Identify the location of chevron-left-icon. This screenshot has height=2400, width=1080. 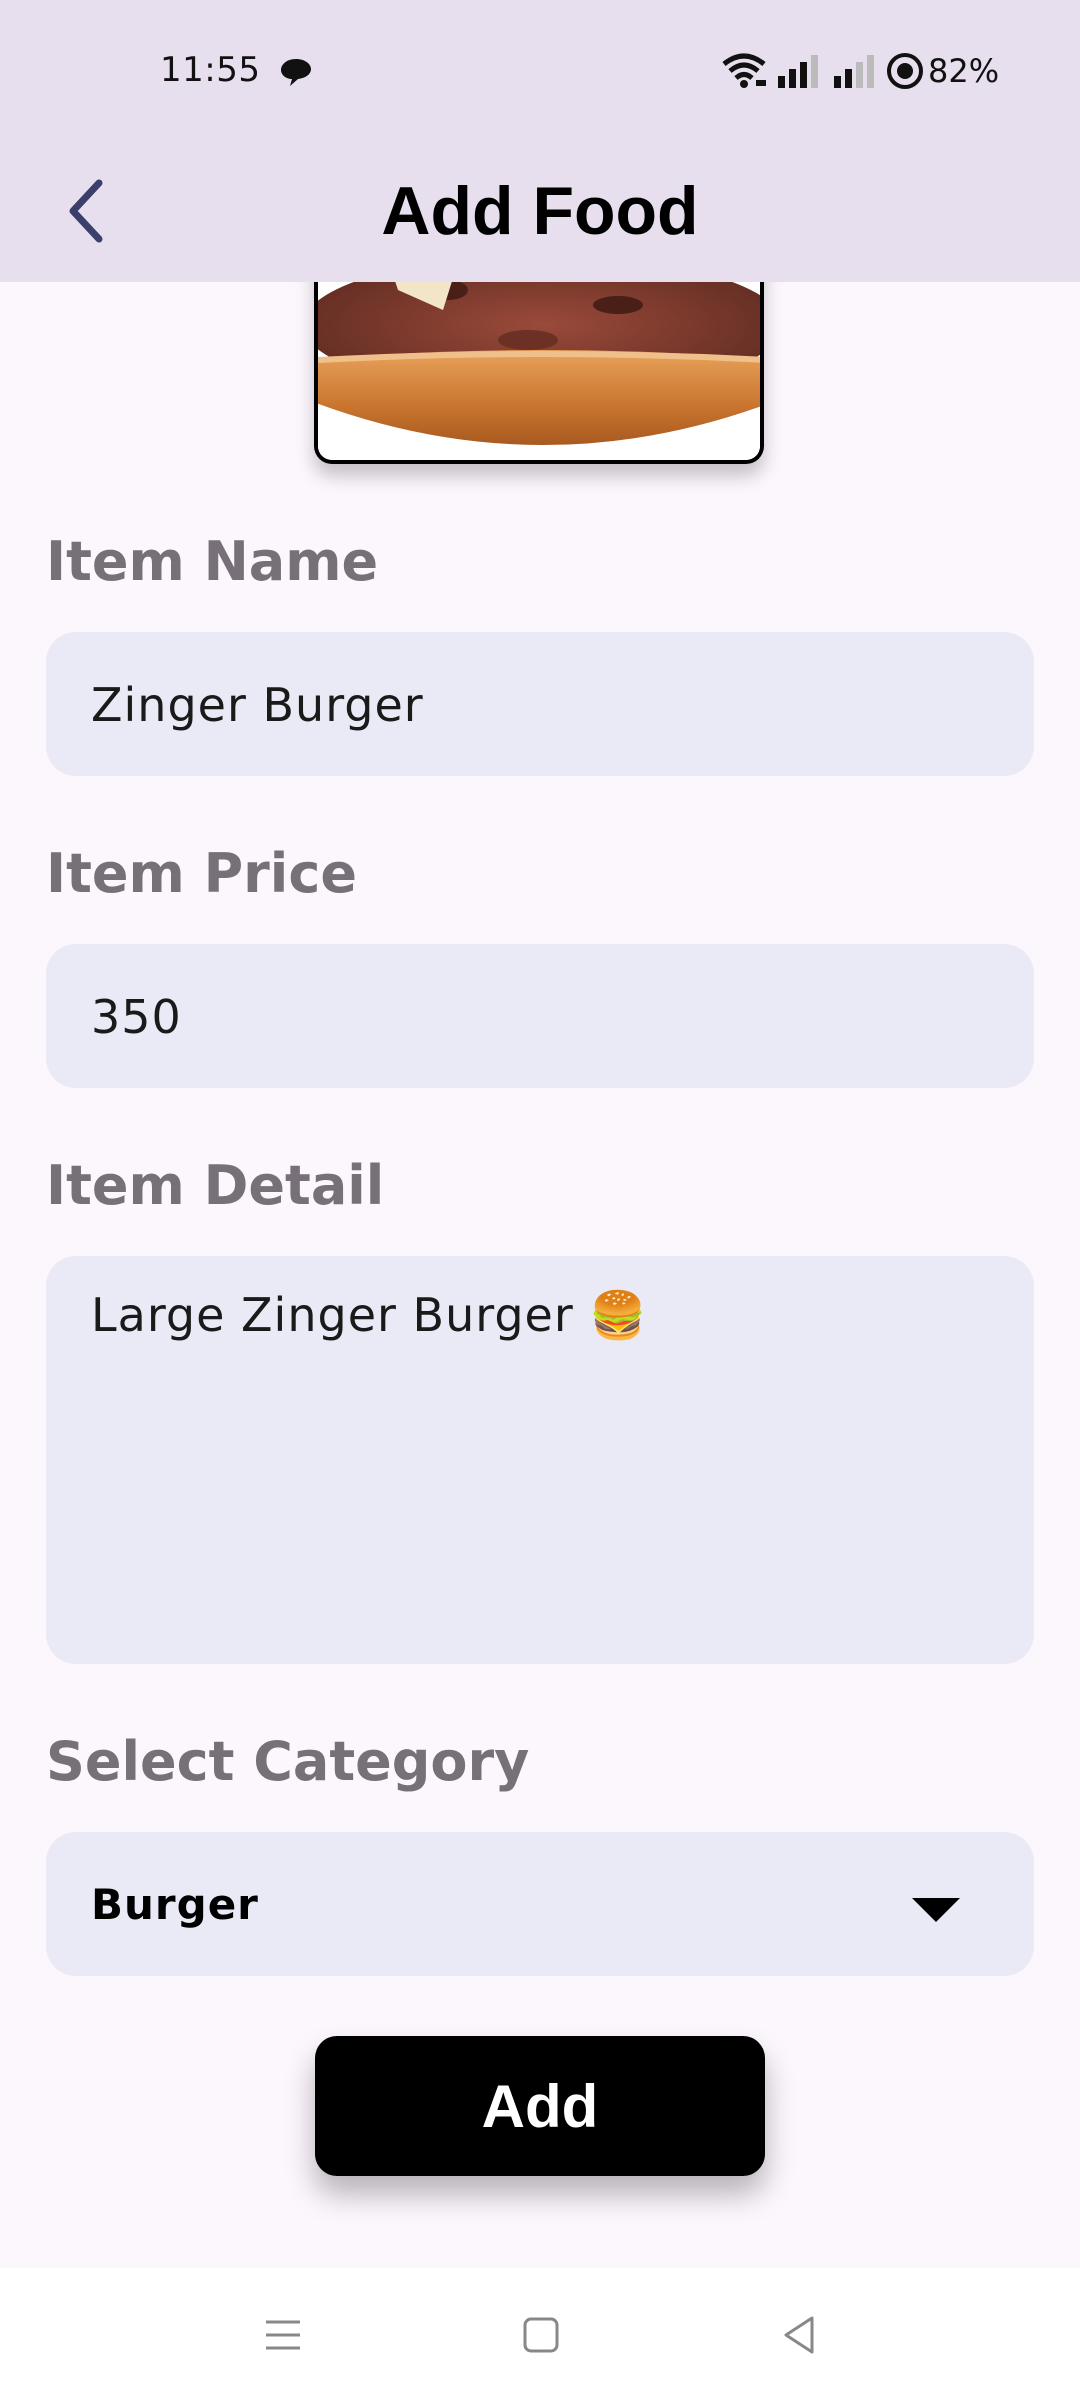
(86, 211).